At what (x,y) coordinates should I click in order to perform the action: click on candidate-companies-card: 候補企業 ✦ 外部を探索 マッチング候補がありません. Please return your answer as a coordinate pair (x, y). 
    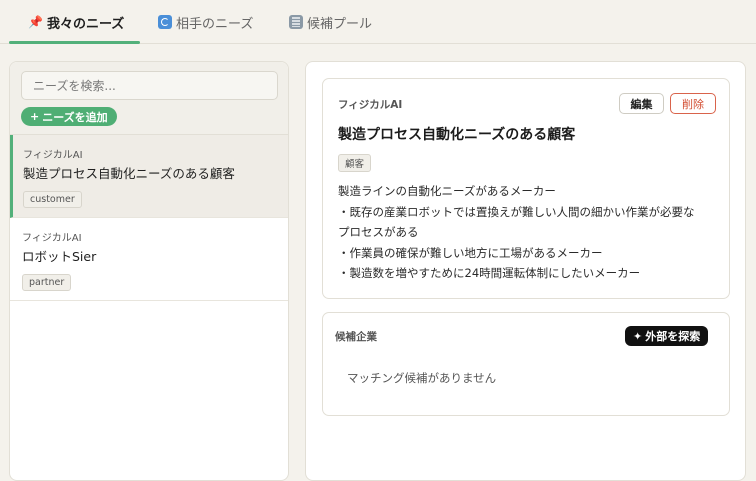
    Looking at the image, I should click on (526, 364).